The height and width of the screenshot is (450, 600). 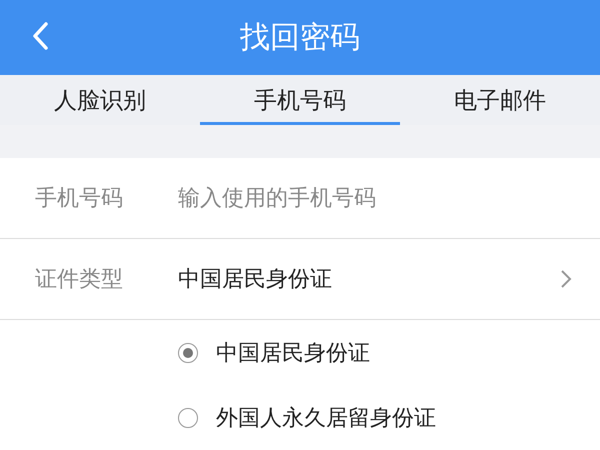 What do you see at coordinates (300, 100) in the screenshot?
I see `tab: 手机号码` at bounding box center [300, 100].